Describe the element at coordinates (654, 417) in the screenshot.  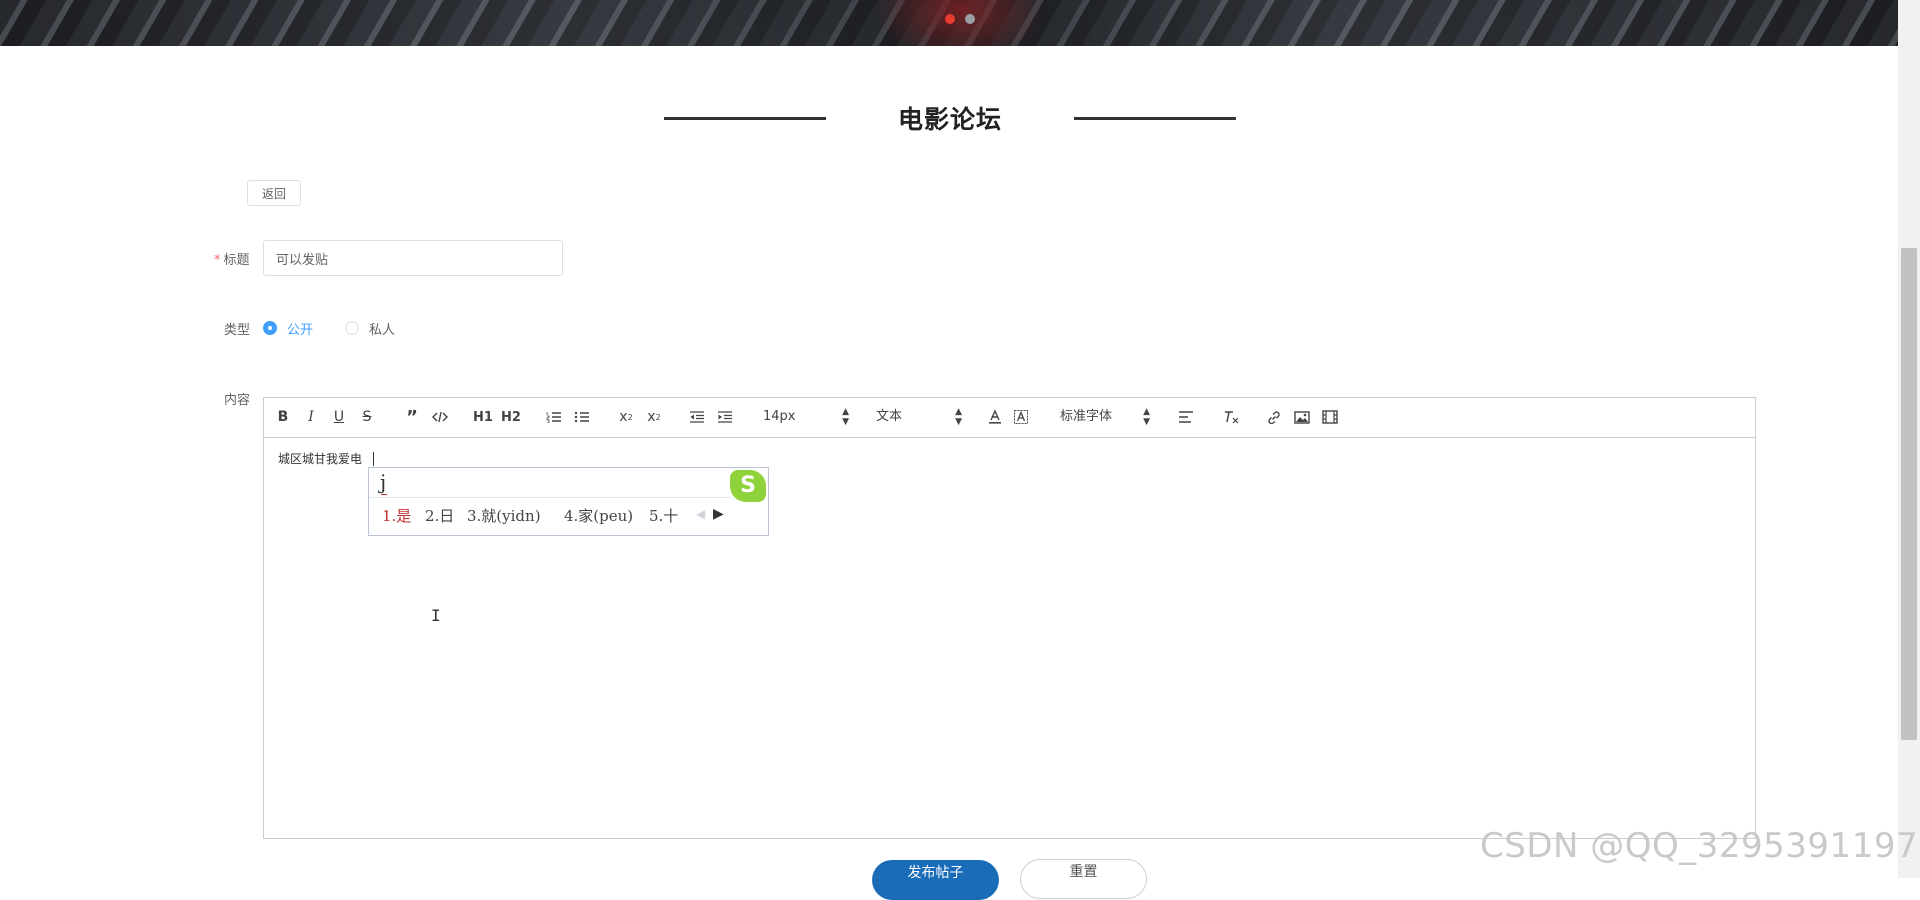
I see `superscript-icon: x2` at that location.